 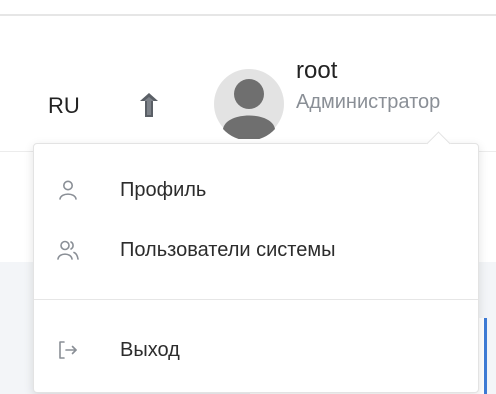 What do you see at coordinates (256, 350) in the screenshot?
I see `menu-item-logout: Выход` at bounding box center [256, 350].